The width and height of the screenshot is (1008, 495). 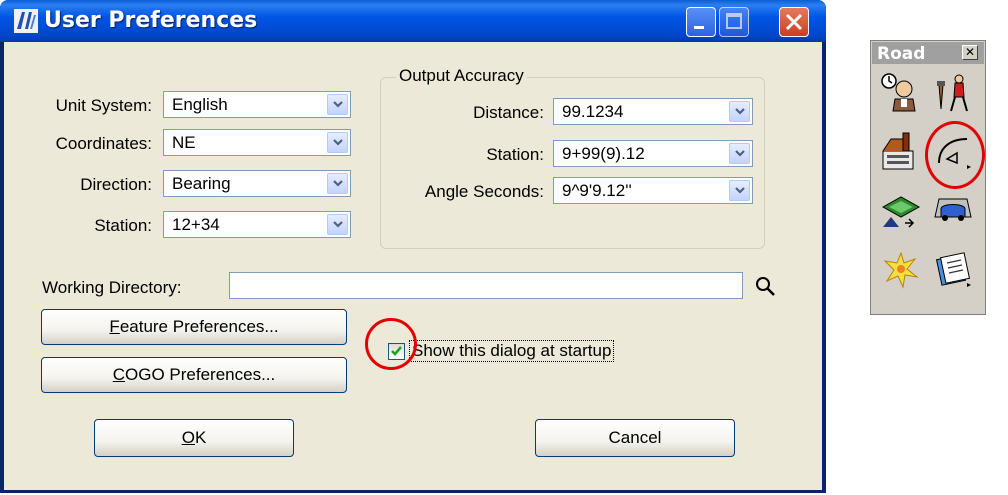 What do you see at coordinates (603, 153) in the screenshot?
I see `output-station-value: 9+99(9).12` at bounding box center [603, 153].